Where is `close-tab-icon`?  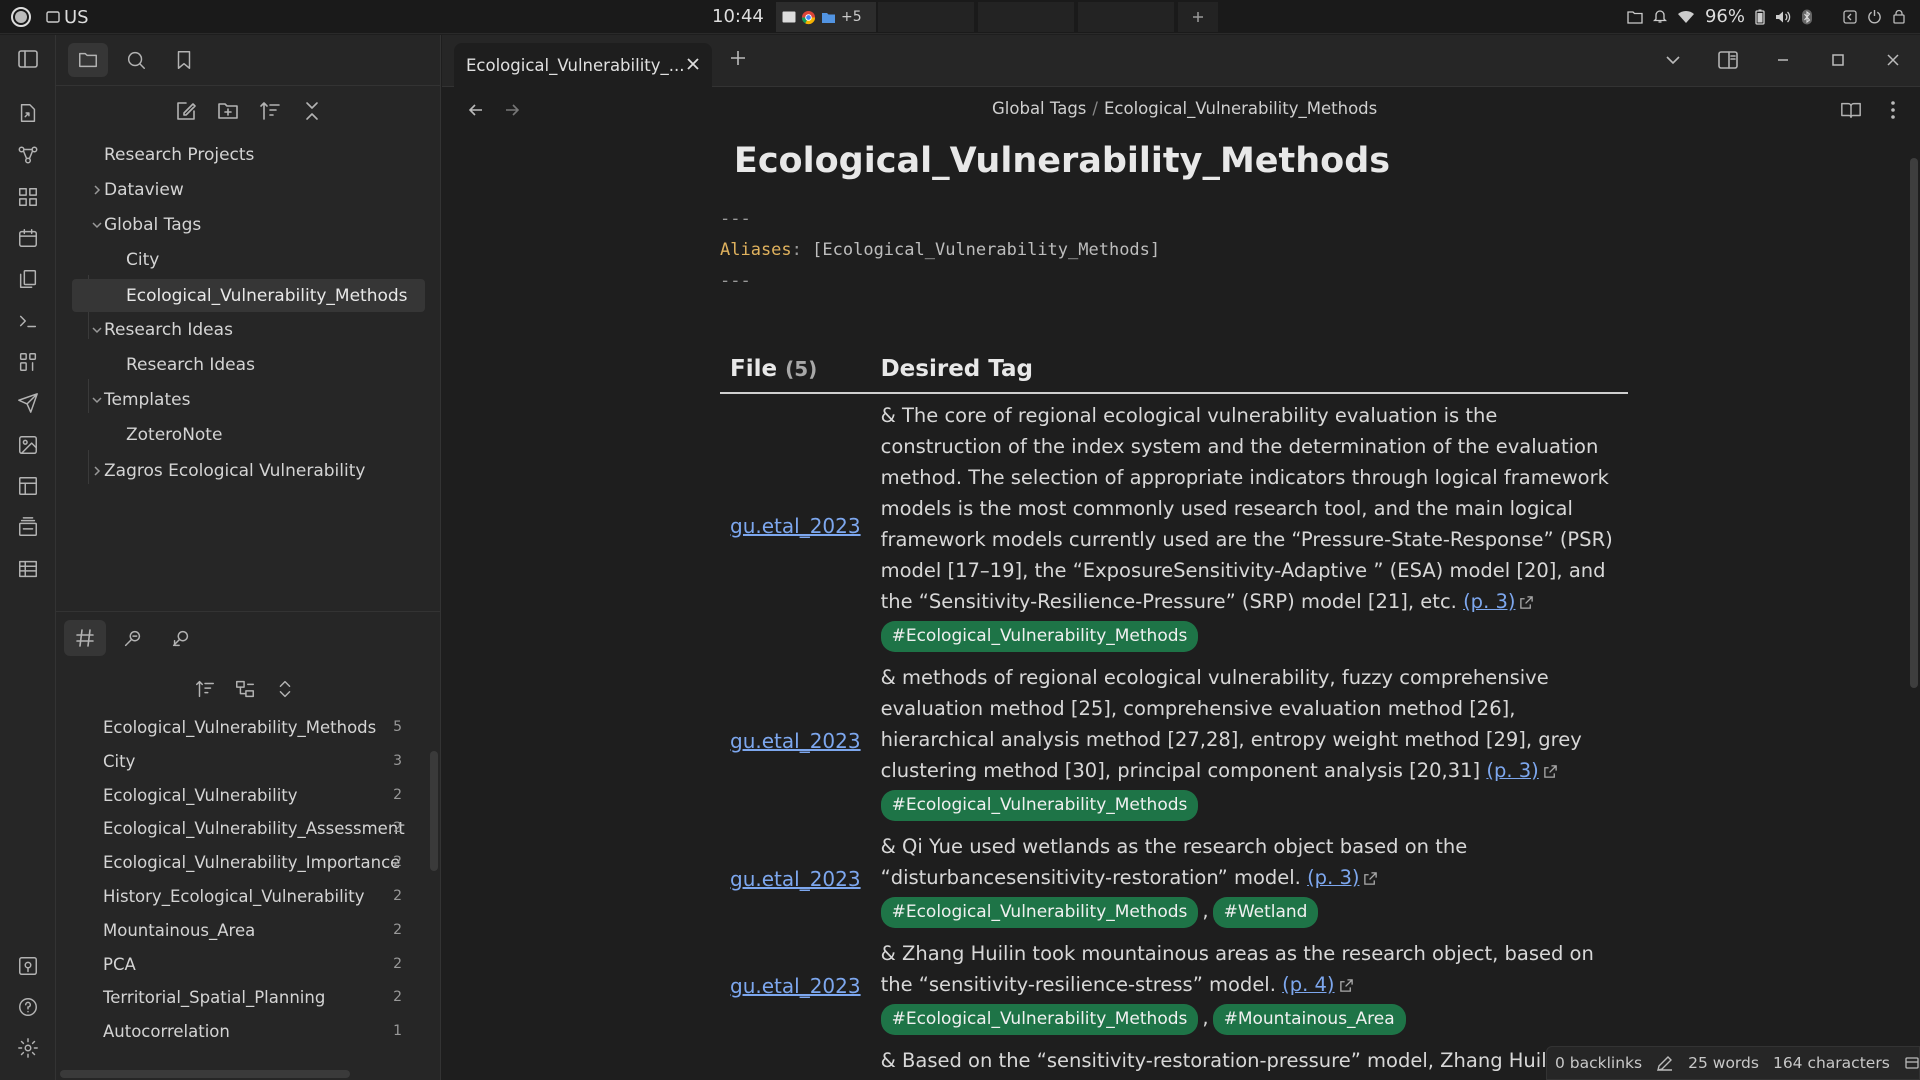
close-tab-icon is located at coordinates (693, 64).